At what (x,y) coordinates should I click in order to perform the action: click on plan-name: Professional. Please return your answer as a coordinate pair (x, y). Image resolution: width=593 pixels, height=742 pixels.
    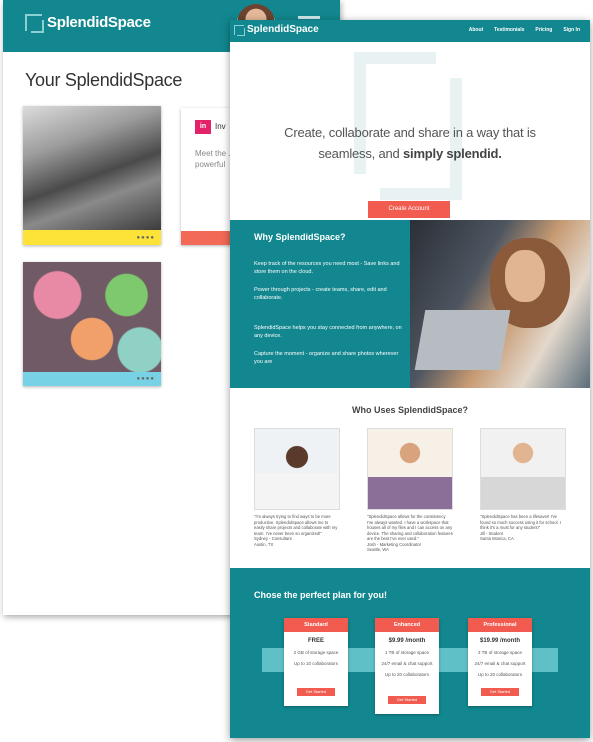
    Looking at the image, I should click on (500, 625).